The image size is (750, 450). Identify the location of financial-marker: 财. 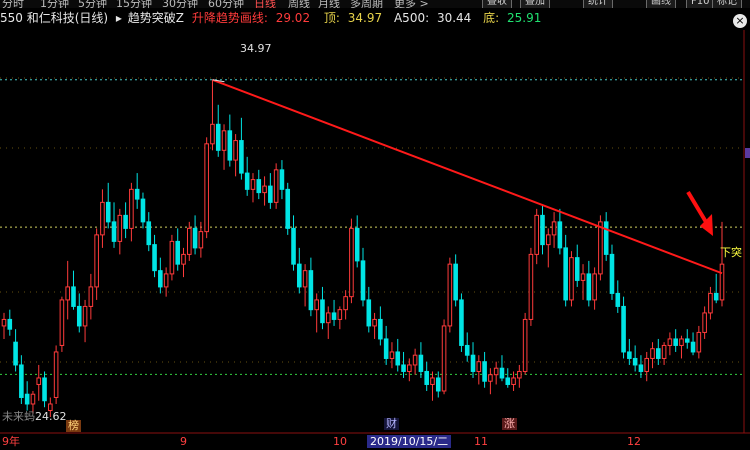
(391, 424).